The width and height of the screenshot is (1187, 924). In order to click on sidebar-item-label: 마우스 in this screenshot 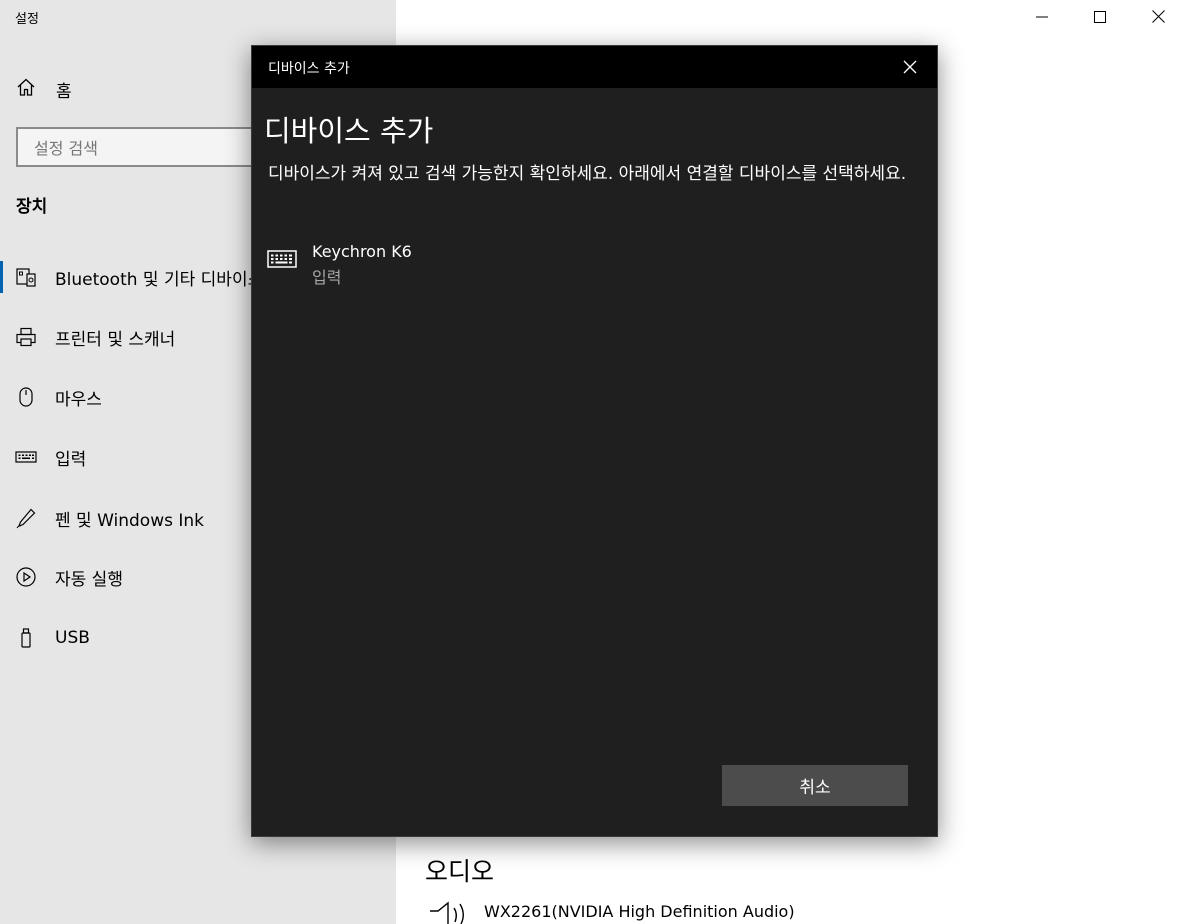, I will do `click(78, 399)`.